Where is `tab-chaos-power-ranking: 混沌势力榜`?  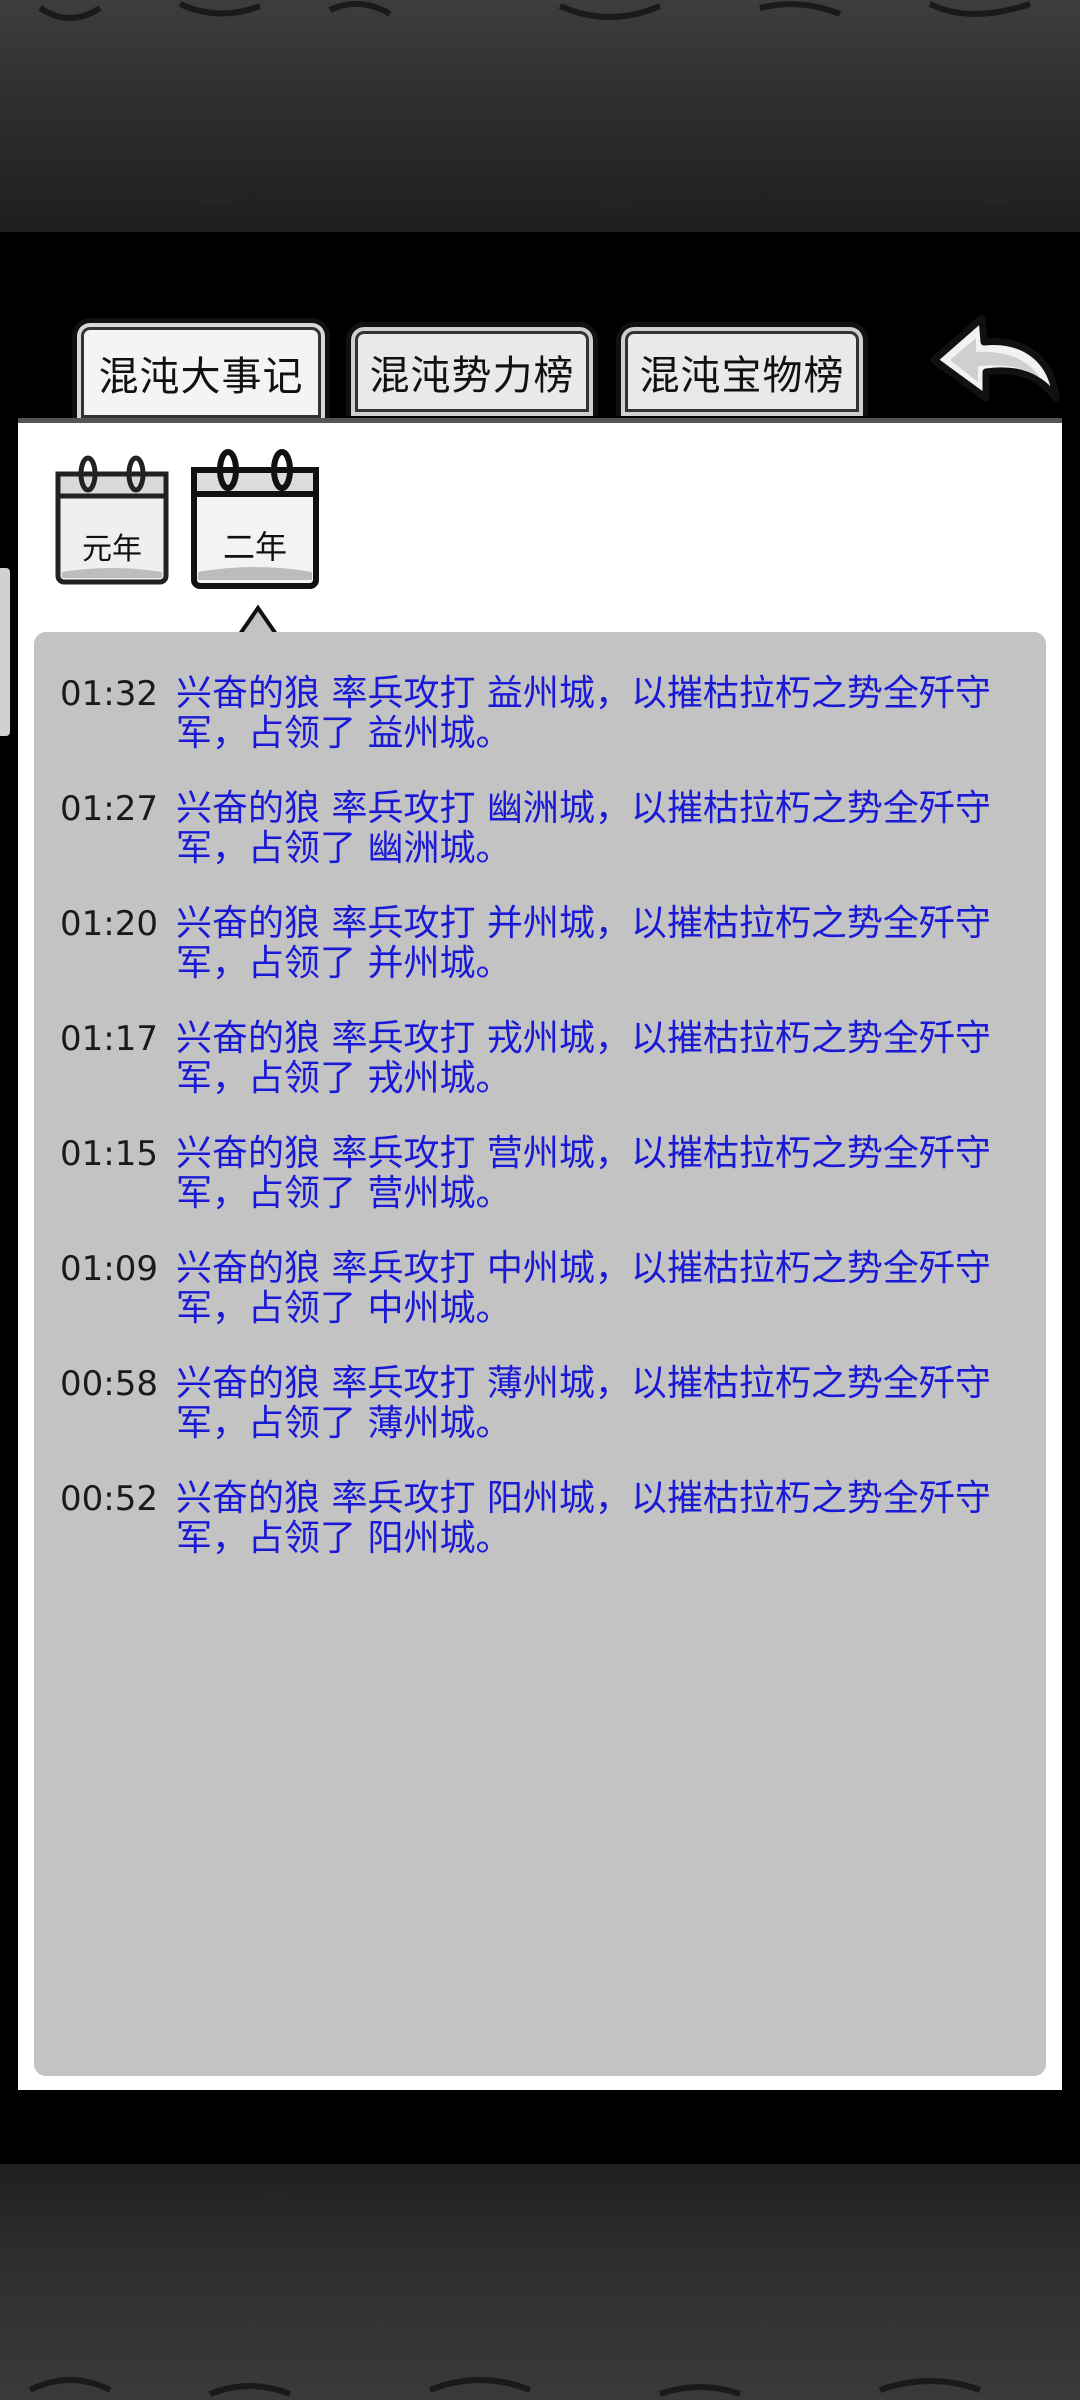 tab-chaos-power-ranking: 混沌势力榜 is located at coordinates (472, 369).